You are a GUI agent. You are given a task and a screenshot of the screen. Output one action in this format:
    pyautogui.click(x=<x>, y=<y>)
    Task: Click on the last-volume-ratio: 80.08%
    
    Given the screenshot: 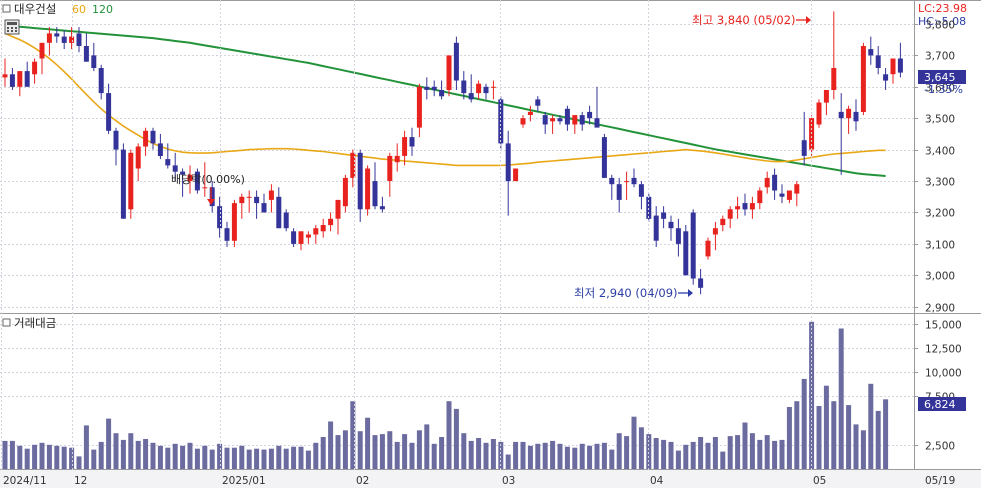 What is the action you would take?
    pyautogui.click(x=945, y=415)
    